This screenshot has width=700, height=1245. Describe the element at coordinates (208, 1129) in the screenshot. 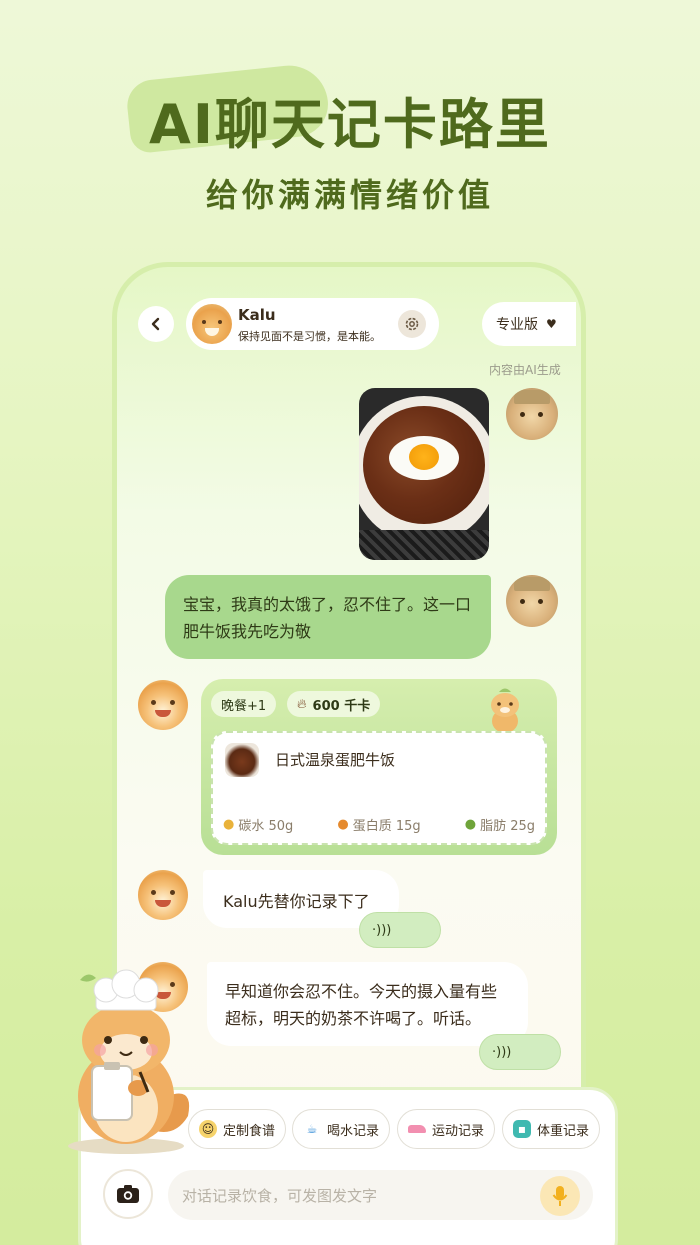

I see `recipe-icon: ☺` at that location.